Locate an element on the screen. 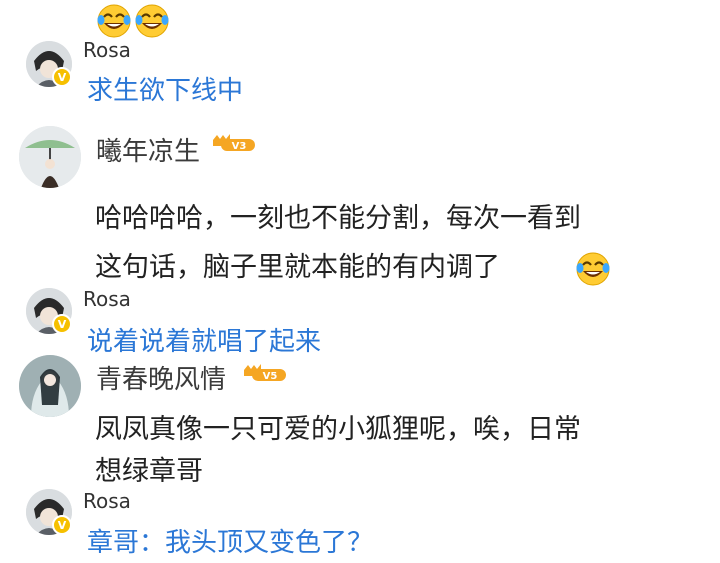  reply-text: 章哥：我头顶又变色了？ is located at coordinates (230, 543).